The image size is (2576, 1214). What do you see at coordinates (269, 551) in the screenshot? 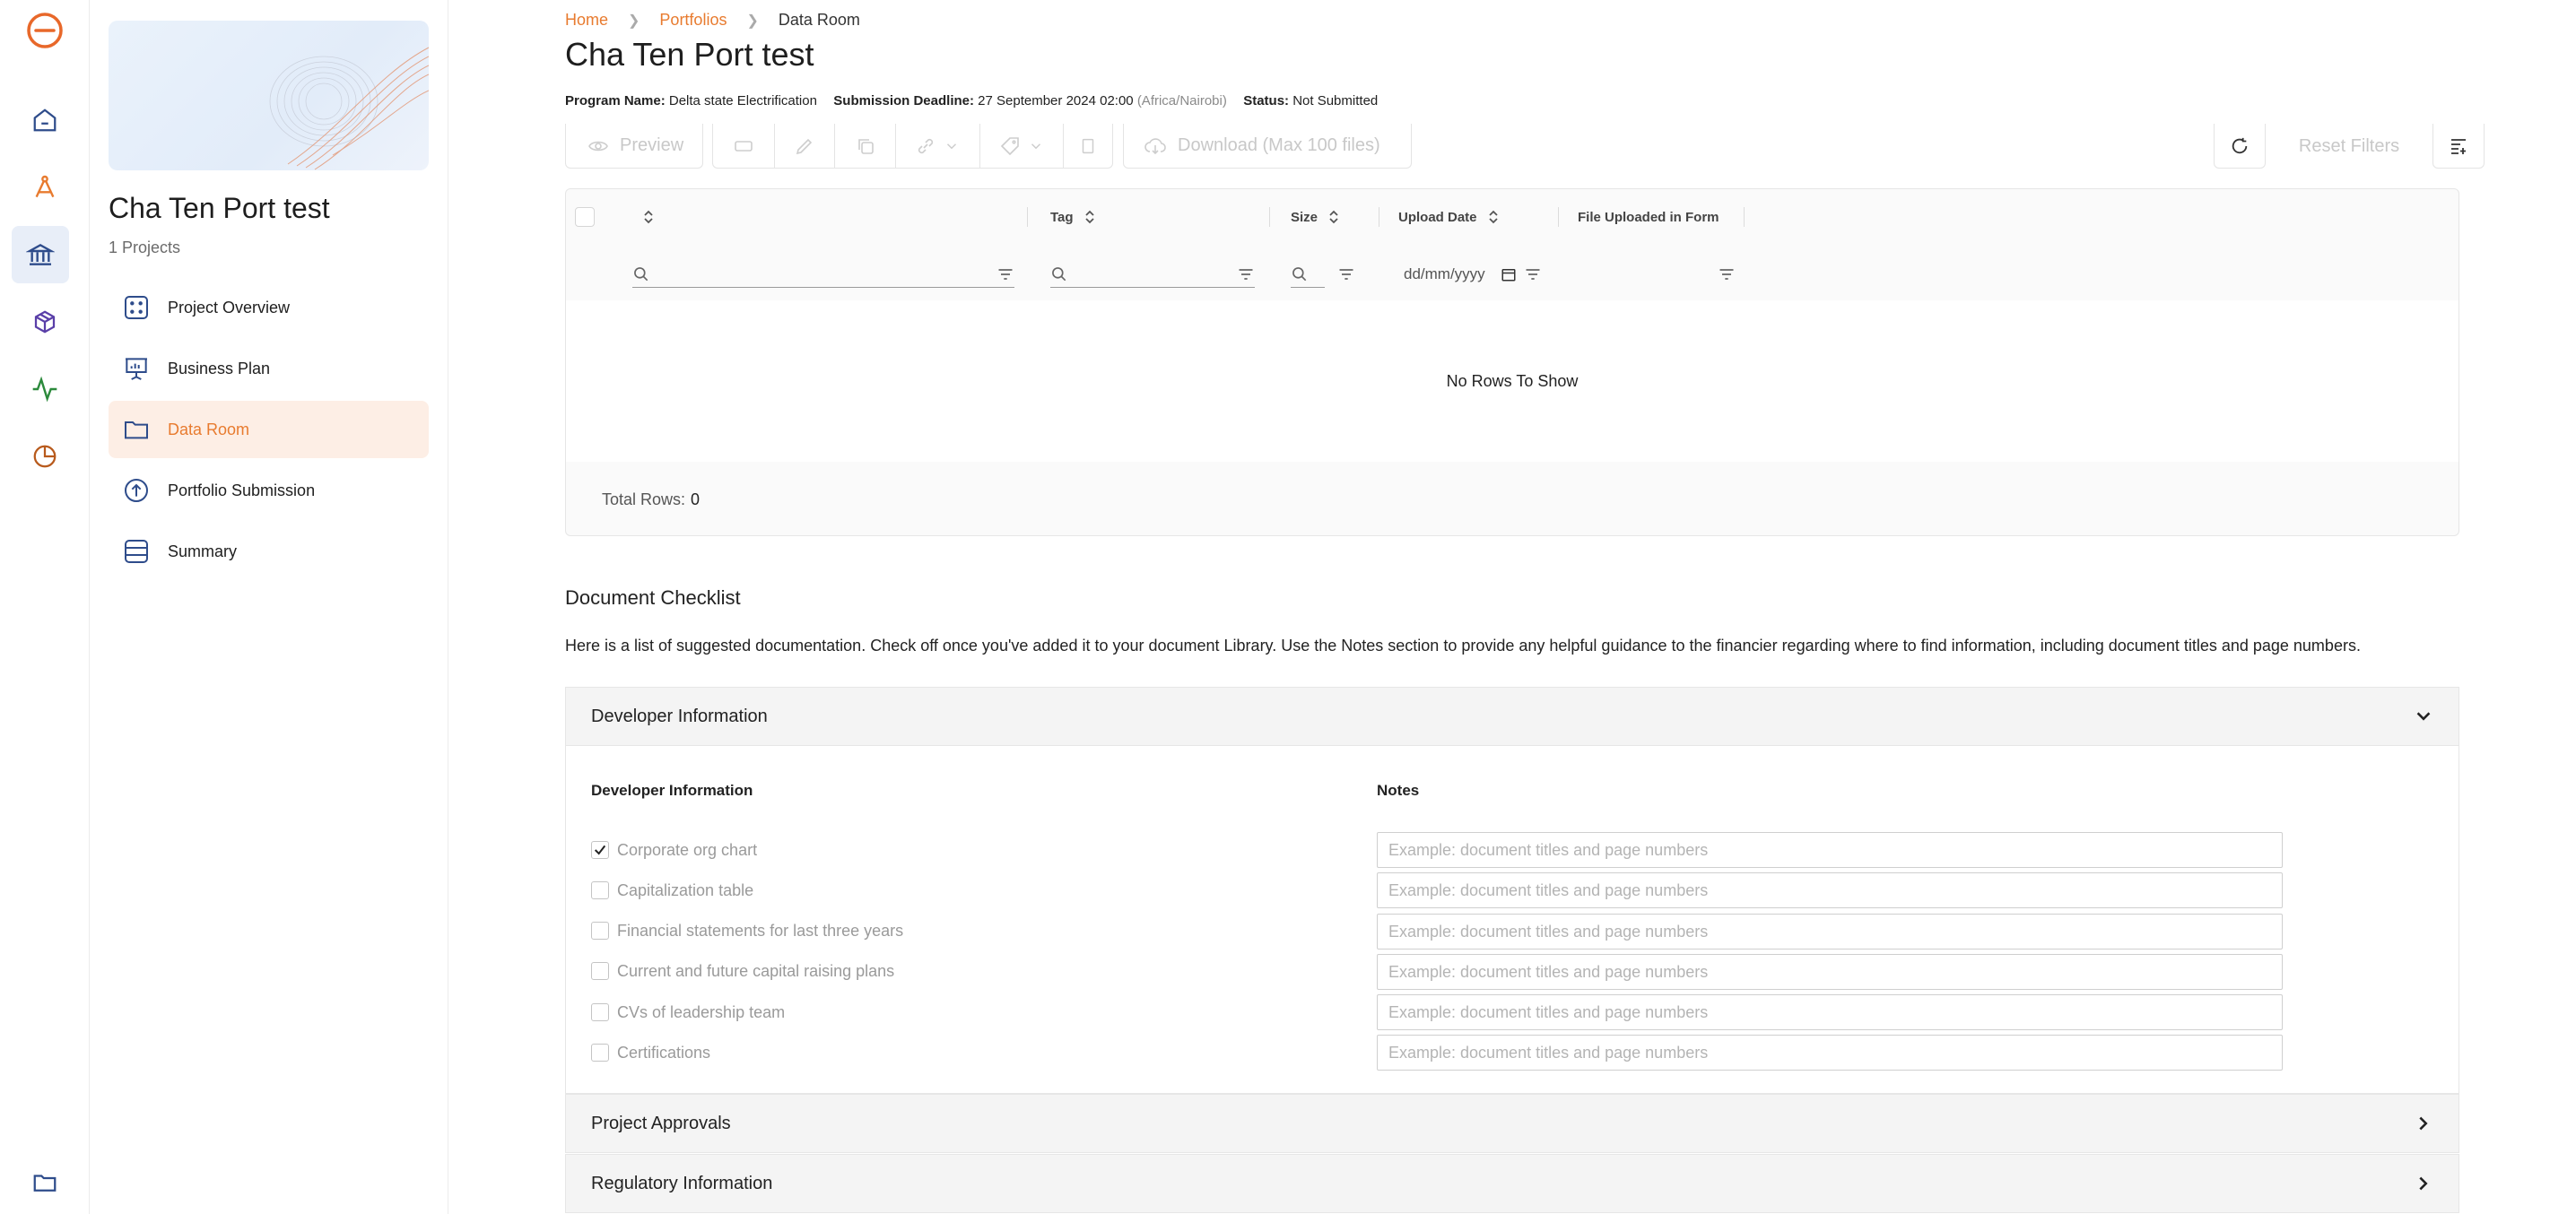
I see `sidebar-item-summary: Summary` at bounding box center [269, 551].